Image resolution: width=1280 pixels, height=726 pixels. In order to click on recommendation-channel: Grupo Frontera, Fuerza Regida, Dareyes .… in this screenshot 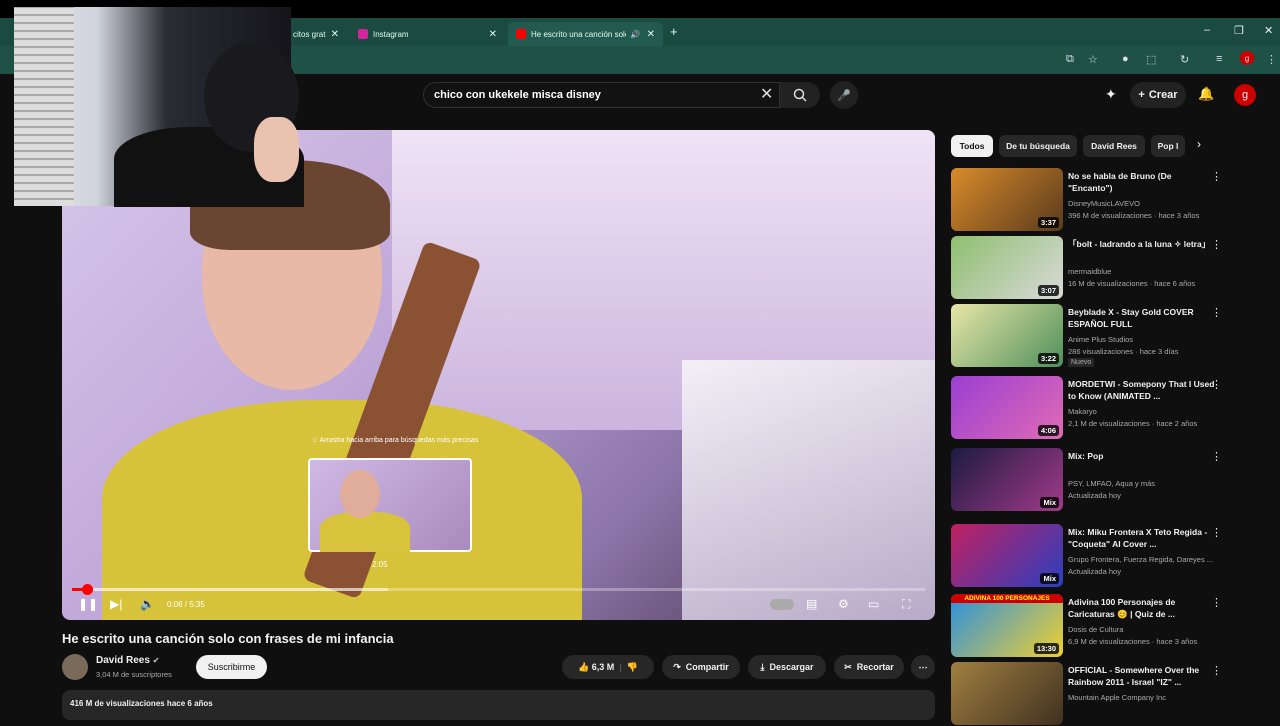, I will do `click(1148, 559)`.